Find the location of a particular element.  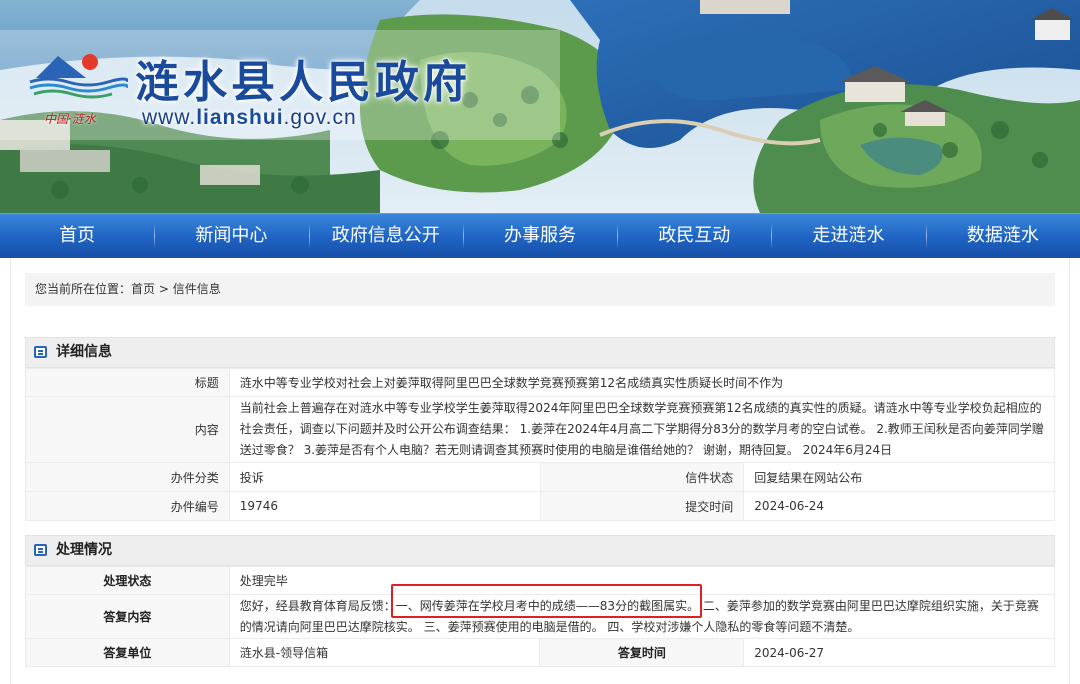

main-nav: 首页 新闻中心 政府信息公开 办事服务 政民互动 走进涟水 数据涟水 is located at coordinates (540, 235).